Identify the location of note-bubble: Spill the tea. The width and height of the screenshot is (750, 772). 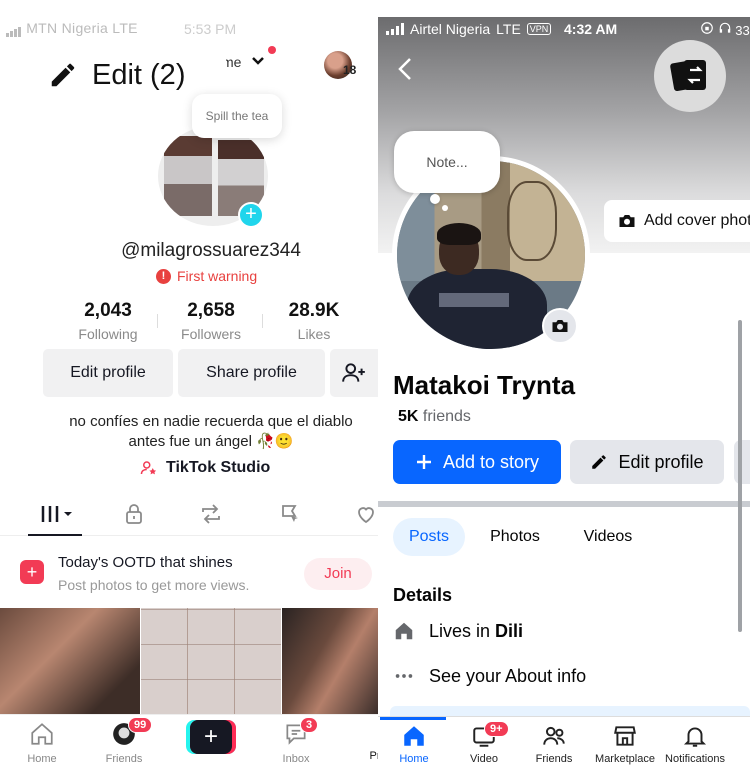
(237, 116).